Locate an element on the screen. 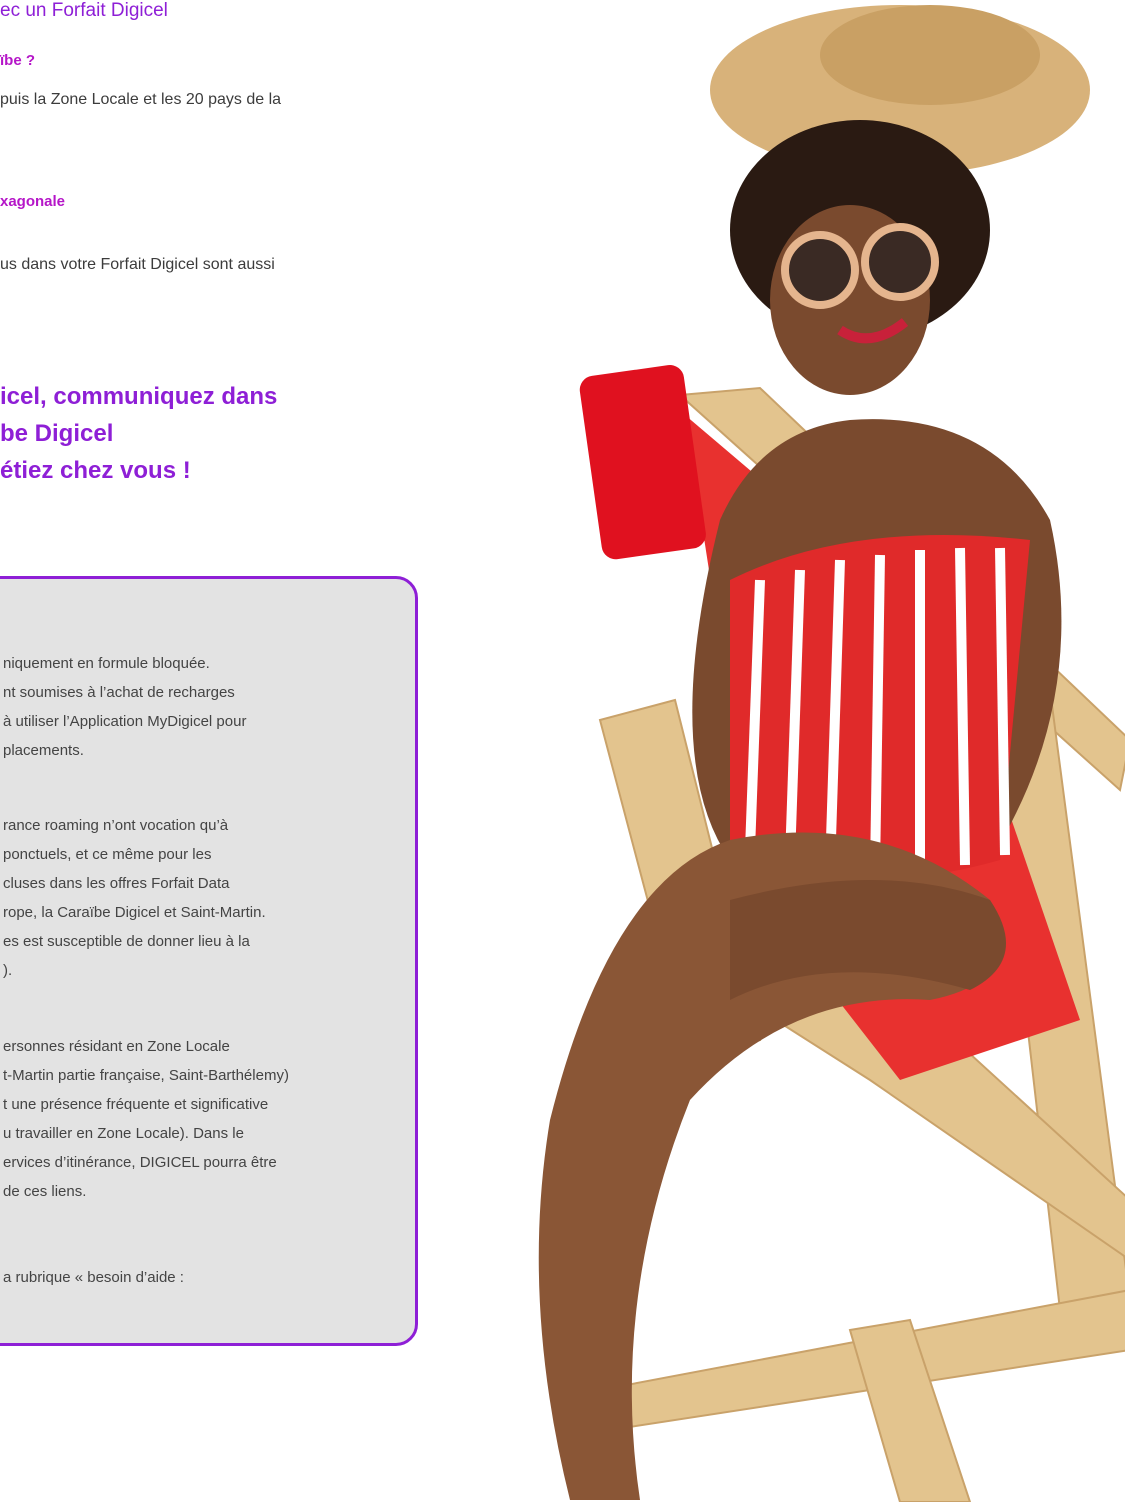 The image size is (1125, 1502). conditions-line: à utiliser l’Application MyDigicel pour is located at coordinates (125, 721).